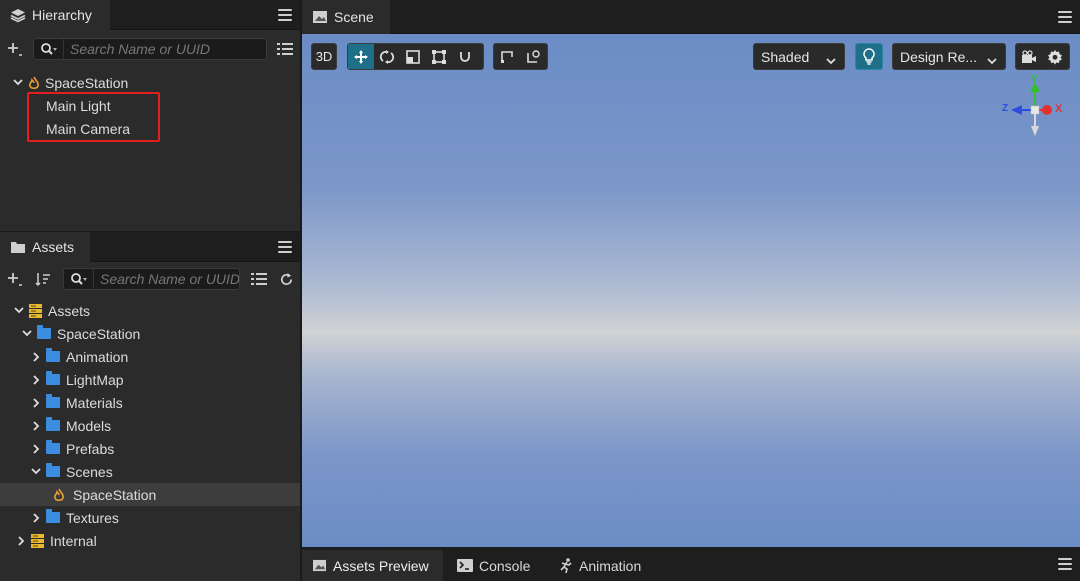 Image resolution: width=1080 pixels, height=581 pixels. I want to click on highlight-box, so click(93, 117).